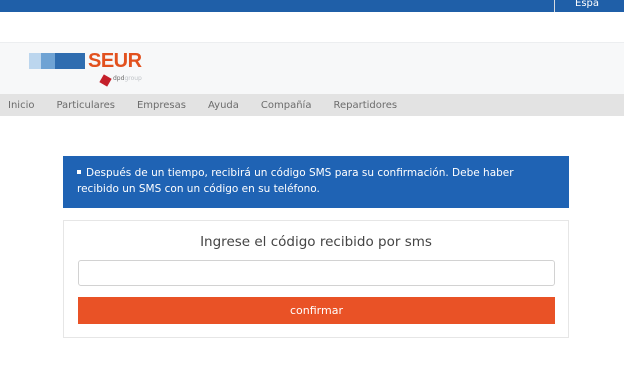 The height and width of the screenshot is (385, 624). What do you see at coordinates (70, 61) in the screenshot?
I see `logo-block-dark` at bounding box center [70, 61].